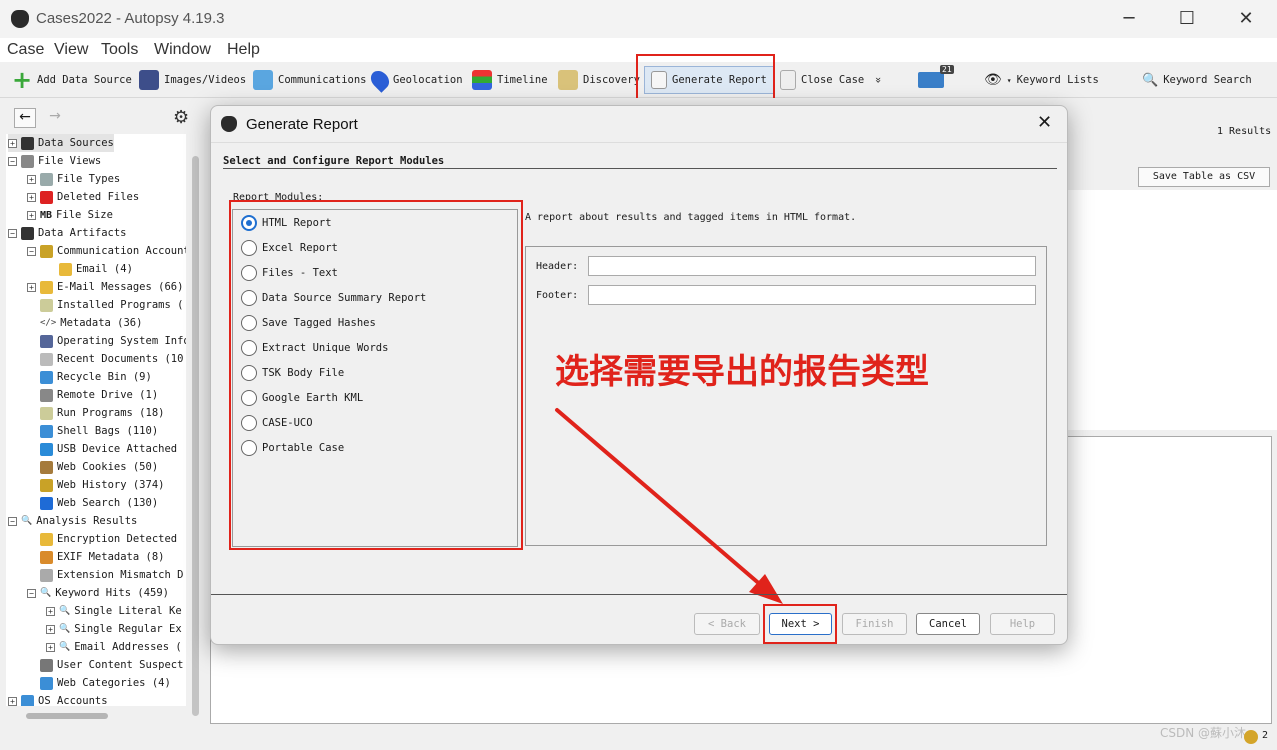  What do you see at coordinates (522, 80) in the screenshot?
I see `timeline-label: Timeline` at bounding box center [522, 80].